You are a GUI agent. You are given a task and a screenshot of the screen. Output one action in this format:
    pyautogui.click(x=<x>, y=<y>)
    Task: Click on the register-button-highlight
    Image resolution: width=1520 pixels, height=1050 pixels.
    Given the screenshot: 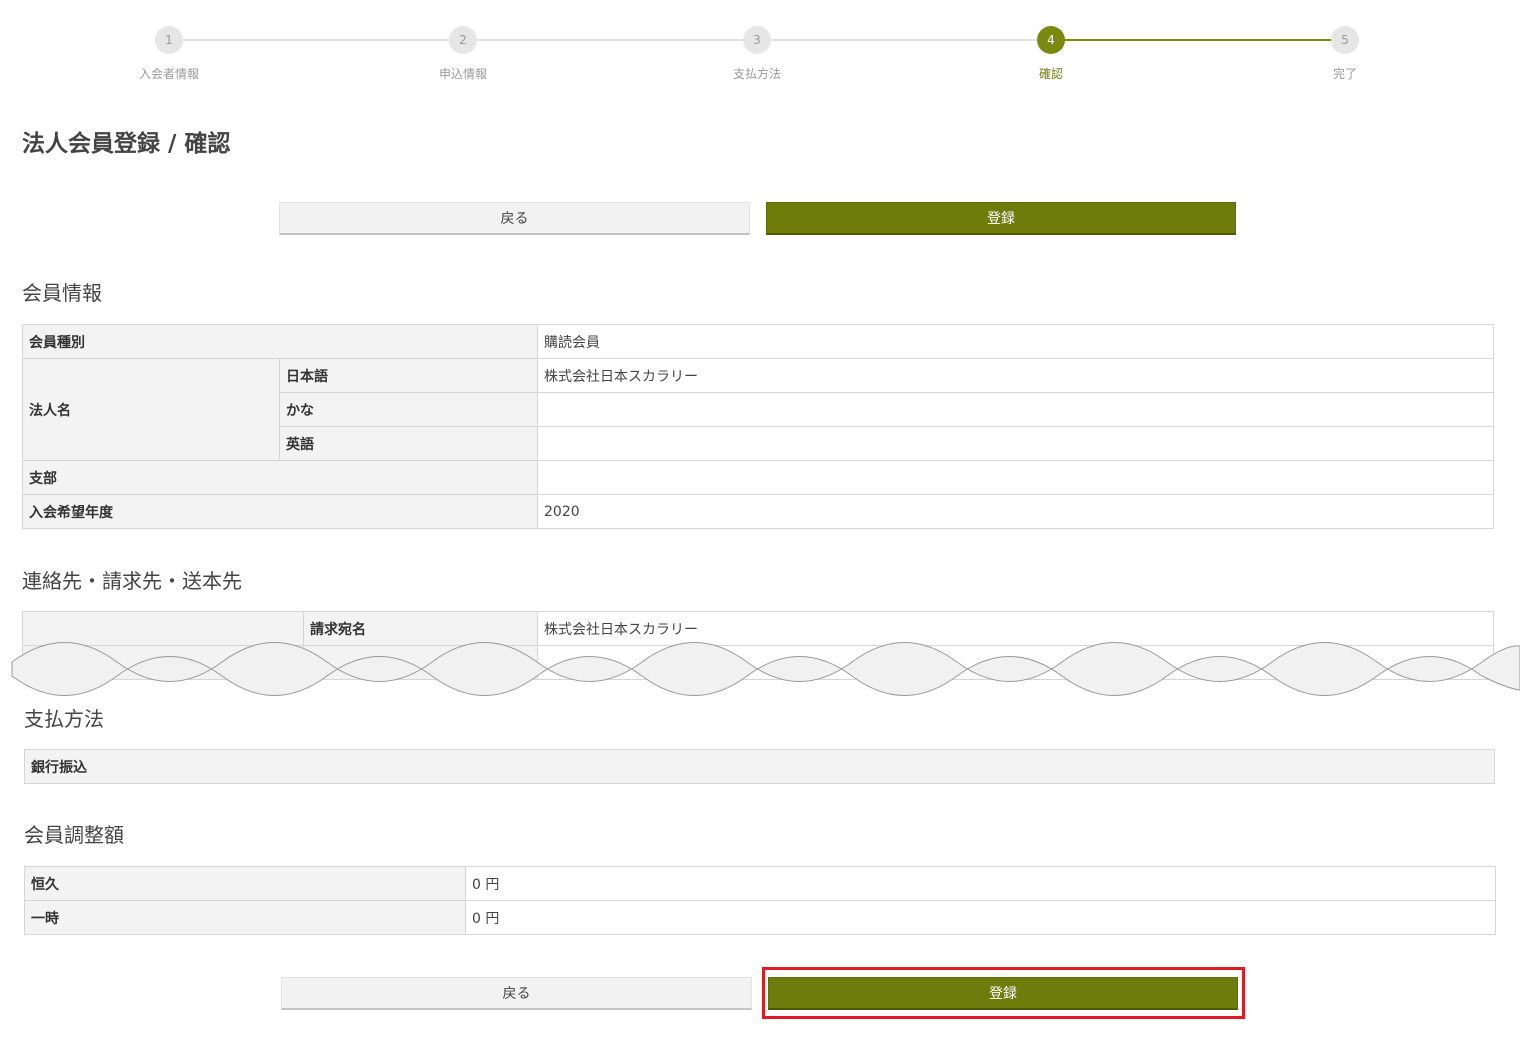 What is the action you would take?
    pyautogui.click(x=1003, y=993)
    